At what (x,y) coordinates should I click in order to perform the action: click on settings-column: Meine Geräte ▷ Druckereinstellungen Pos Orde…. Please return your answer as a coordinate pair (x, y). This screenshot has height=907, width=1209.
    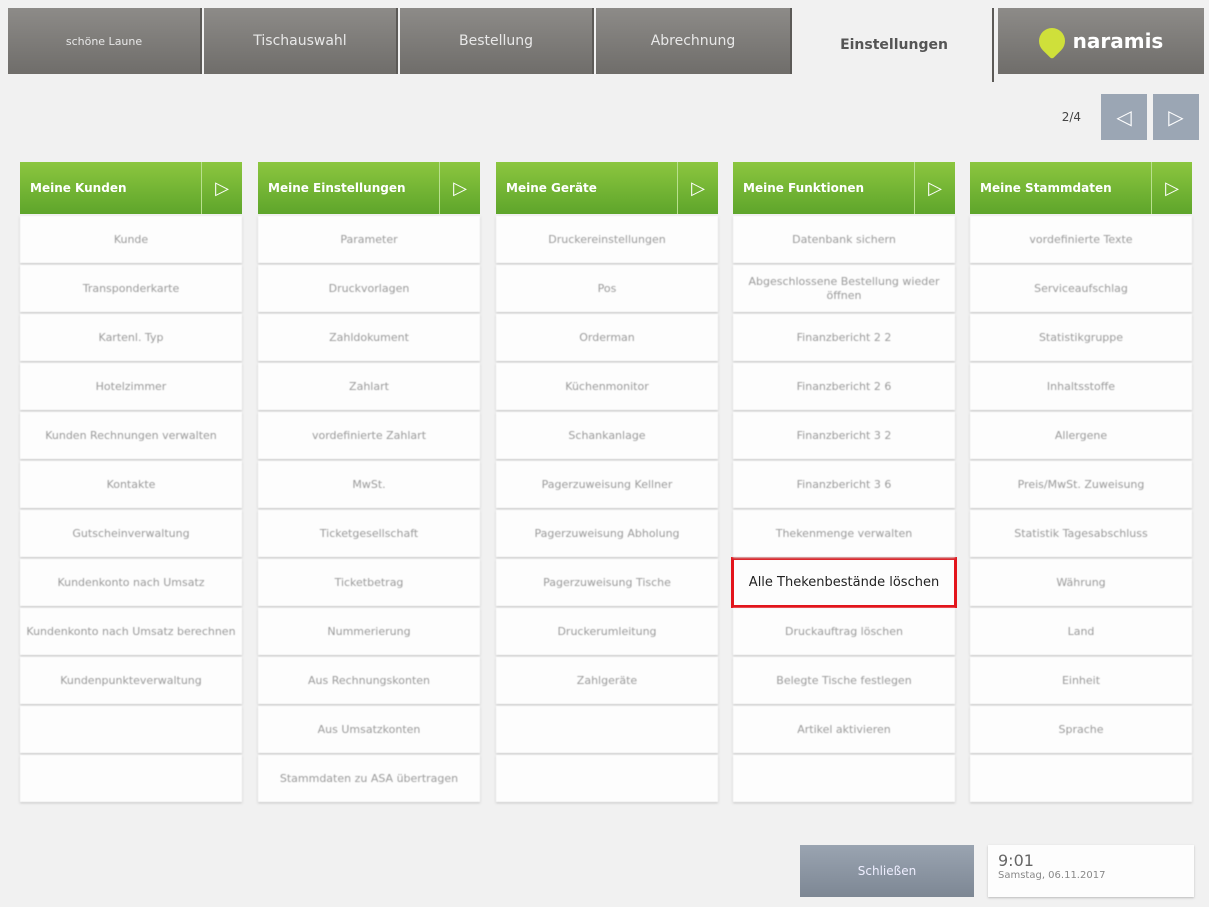
    Looking at the image, I should click on (607, 482).